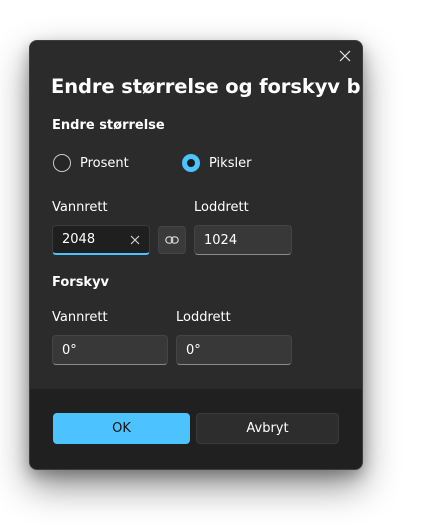 The image size is (439, 531). I want to click on link-aspect-button, so click(172, 240).